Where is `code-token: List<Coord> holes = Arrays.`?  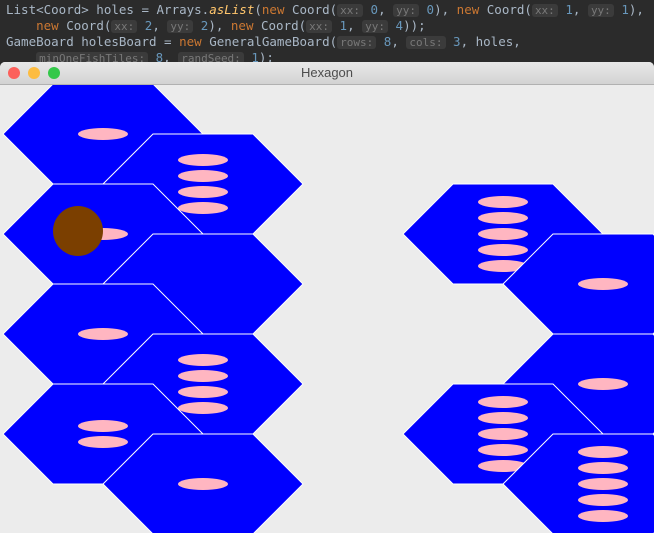 code-token: List<Coord> holes = Arrays. is located at coordinates (108, 9).